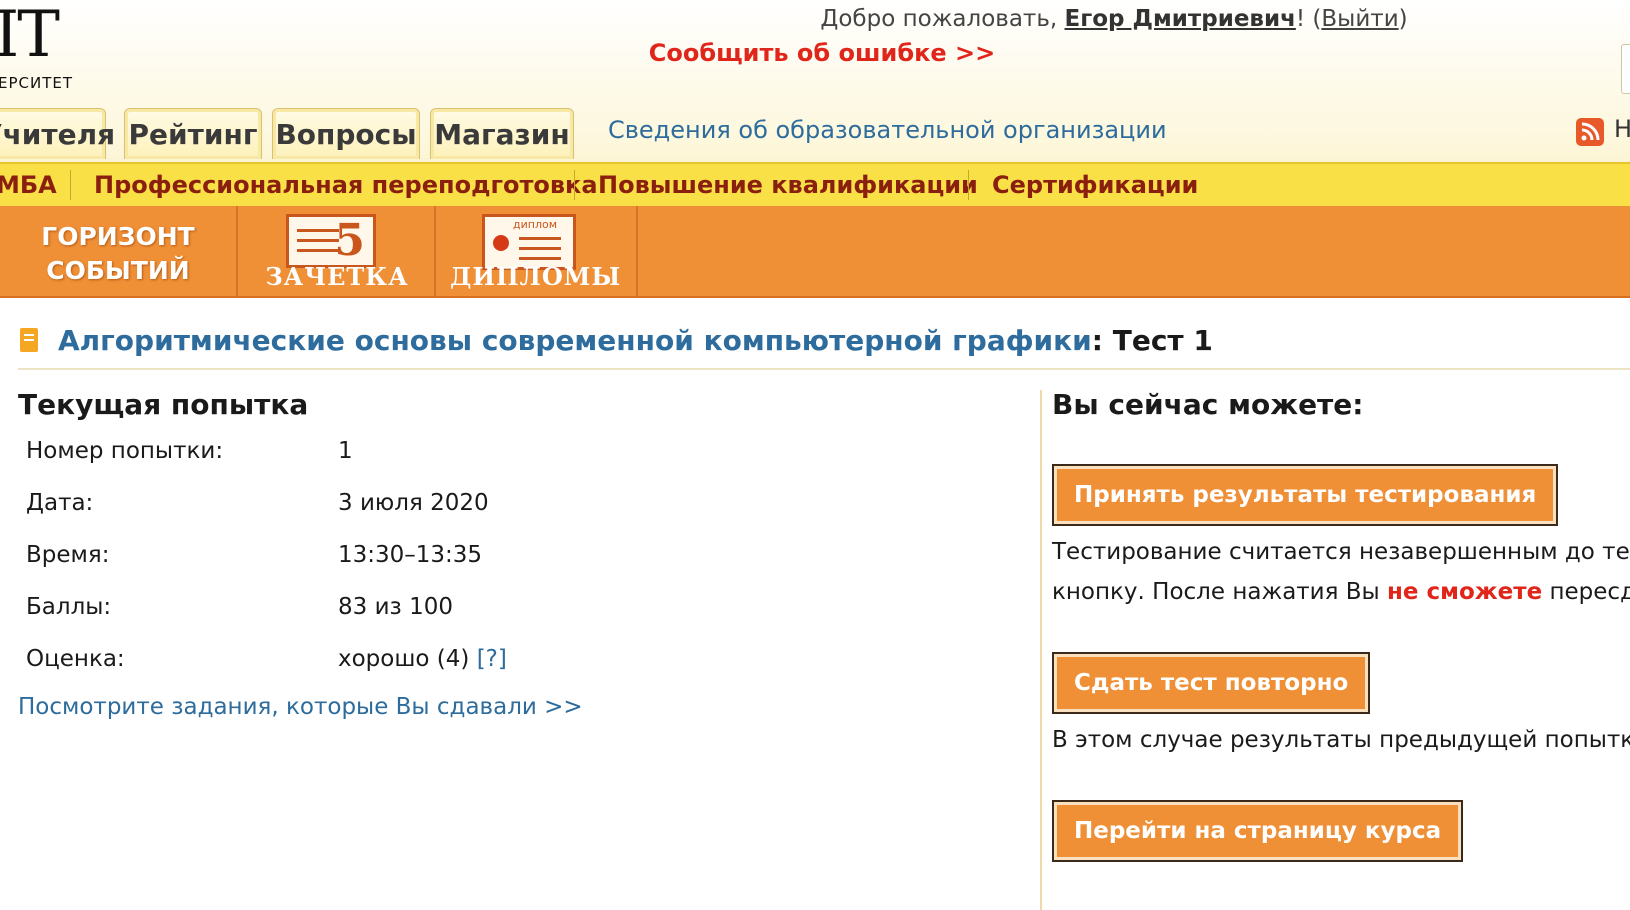 The height and width of the screenshot is (910, 1630). Describe the element at coordinates (28, 185) in the screenshot. I see `nav-mba: МБА` at that location.